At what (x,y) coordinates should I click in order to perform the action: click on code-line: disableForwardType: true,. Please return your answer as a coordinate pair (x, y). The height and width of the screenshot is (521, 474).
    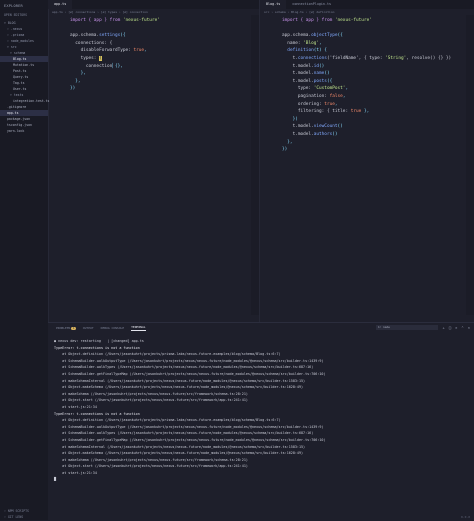
    Looking at the image, I should click on (160, 51).